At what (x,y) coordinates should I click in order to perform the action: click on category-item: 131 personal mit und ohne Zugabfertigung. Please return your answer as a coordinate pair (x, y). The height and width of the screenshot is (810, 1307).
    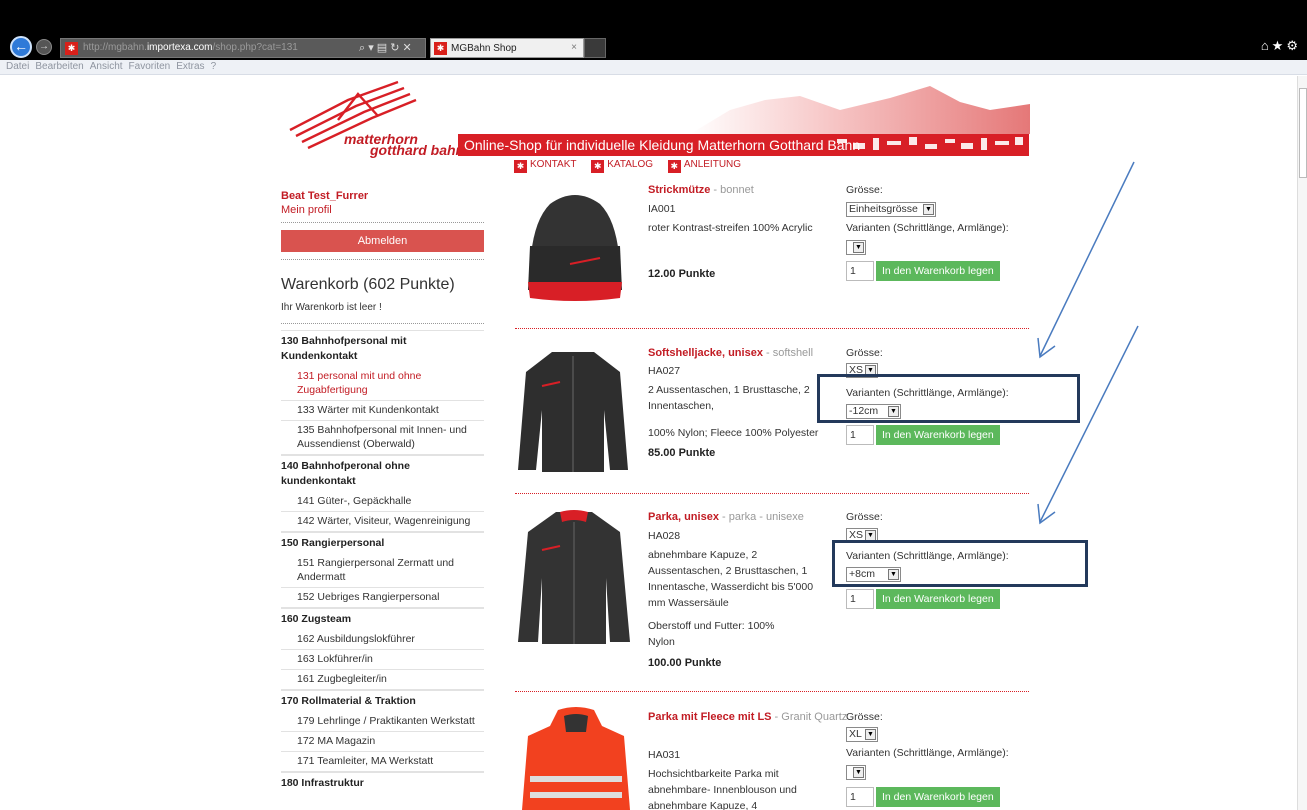
    Looking at the image, I should click on (382, 384).